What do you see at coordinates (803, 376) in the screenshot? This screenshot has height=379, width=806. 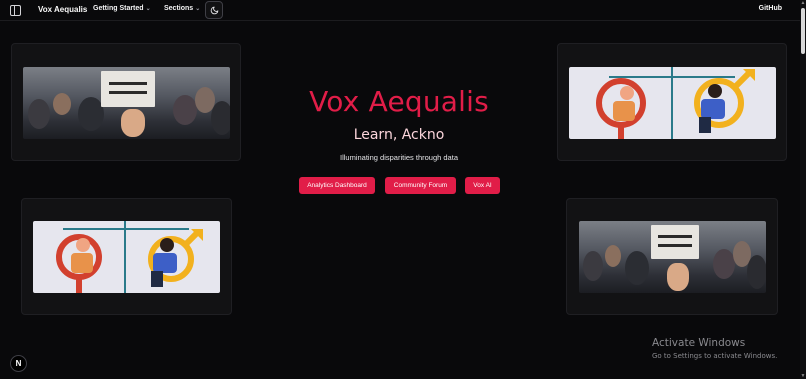 I see `scroll-down-icon: ▼` at bounding box center [803, 376].